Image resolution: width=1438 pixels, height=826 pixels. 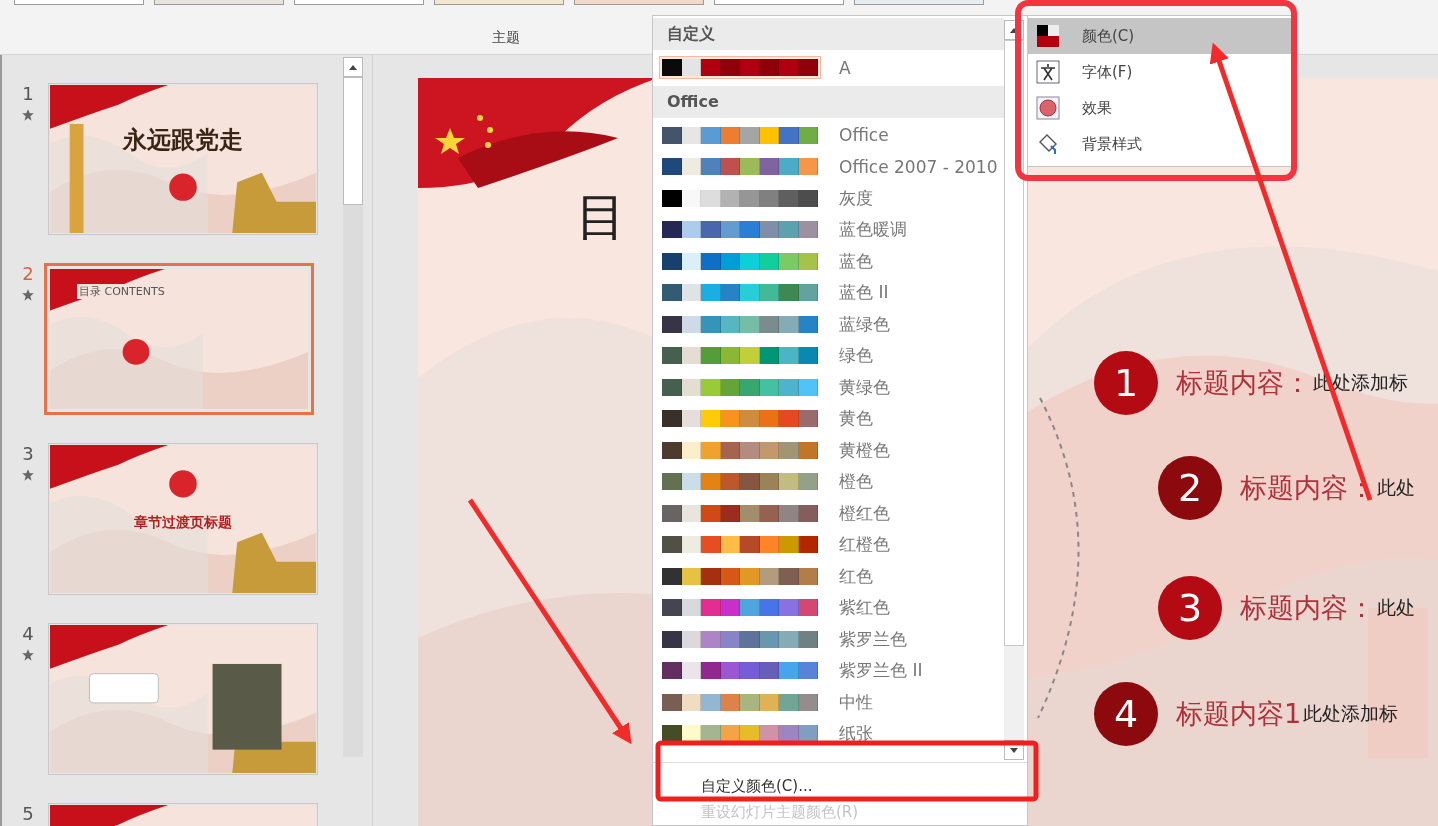 I want to click on palette-name: 黄橙色, so click(x=864, y=450).